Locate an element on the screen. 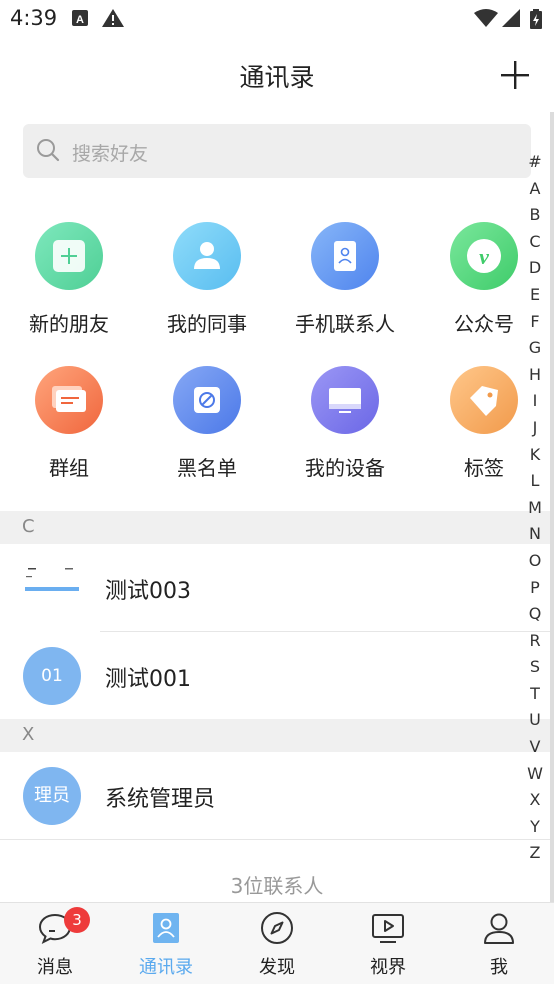 This screenshot has width=554, height=984. title-bar: 通讯录 is located at coordinates (277, 76).